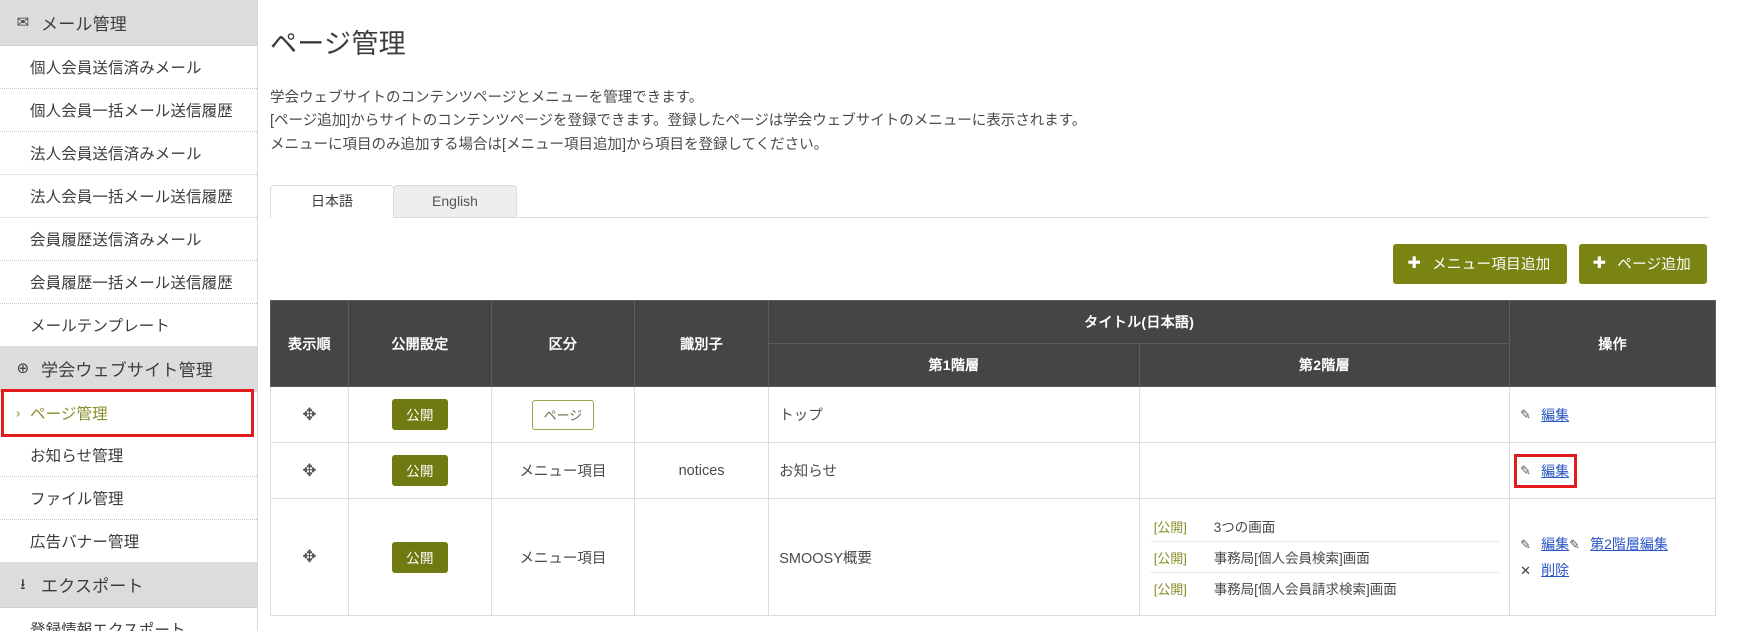 This screenshot has width=1739, height=631. I want to click on action-button-bar: ✚ メニュー項目追加 ✚ ページ追加, so click(989, 259).